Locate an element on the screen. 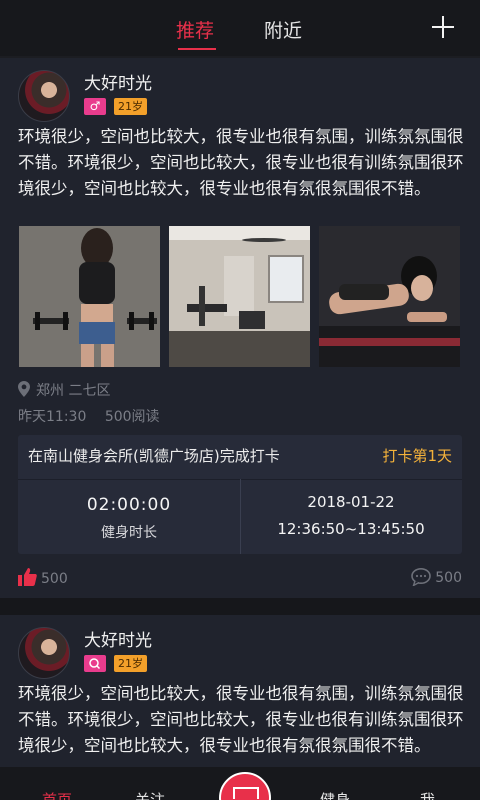 Image resolution: width=480 pixels, height=800 pixels. woman-plank-exercise-photo is located at coordinates (389, 296).